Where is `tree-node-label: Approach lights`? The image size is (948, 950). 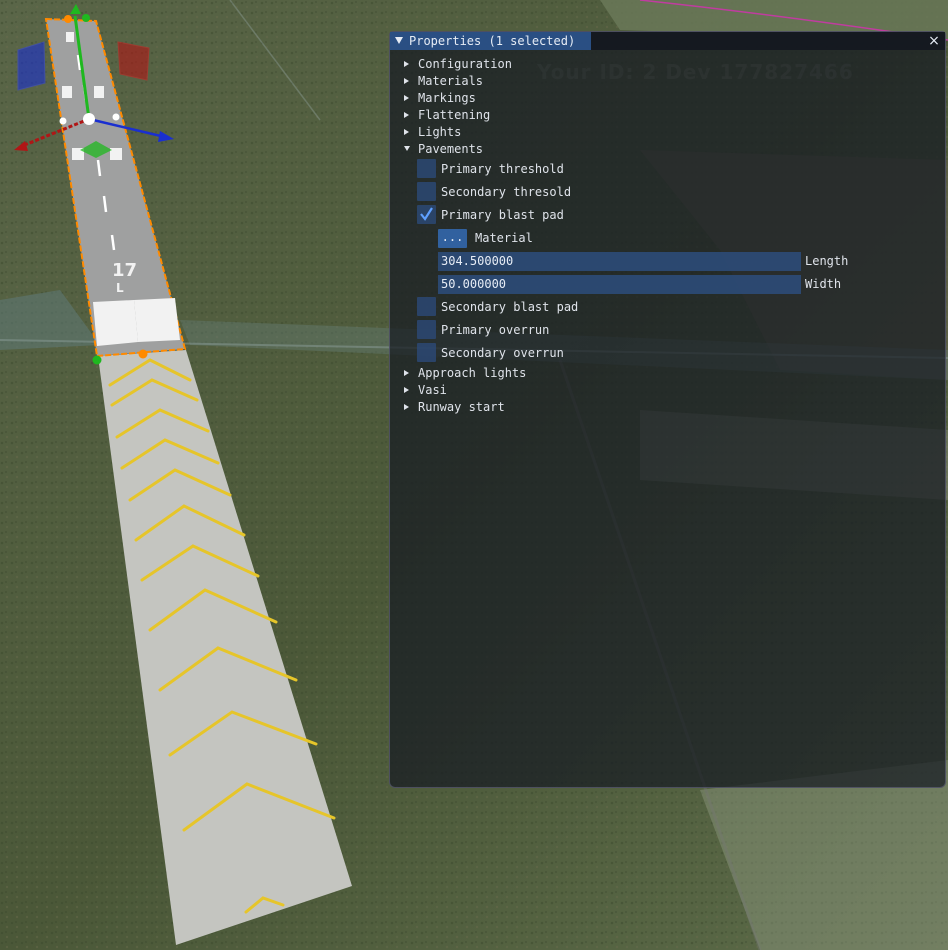 tree-node-label: Approach lights is located at coordinates (472, 373).